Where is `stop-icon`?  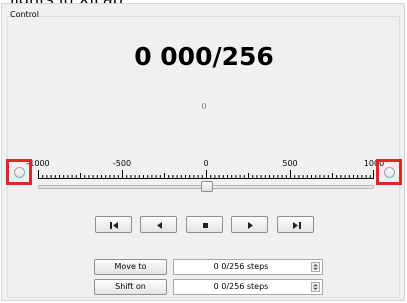
stop-icon is located at coordinates (205, 225).